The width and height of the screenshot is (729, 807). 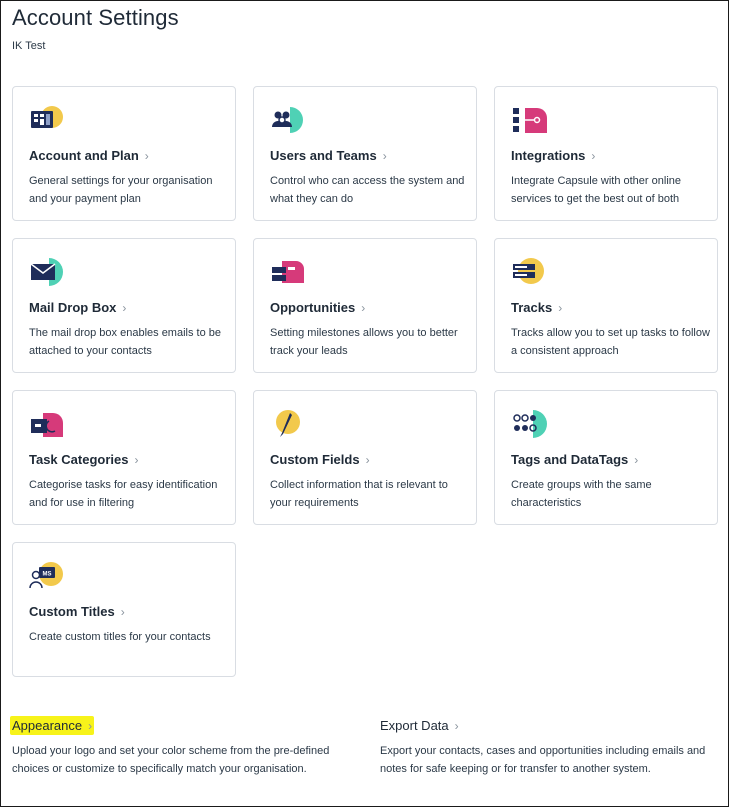 What do you see at coordinates (77, 611) in the screenshot?
I see `card-title: Custom Titles ›` at bounding box center [77, 611].